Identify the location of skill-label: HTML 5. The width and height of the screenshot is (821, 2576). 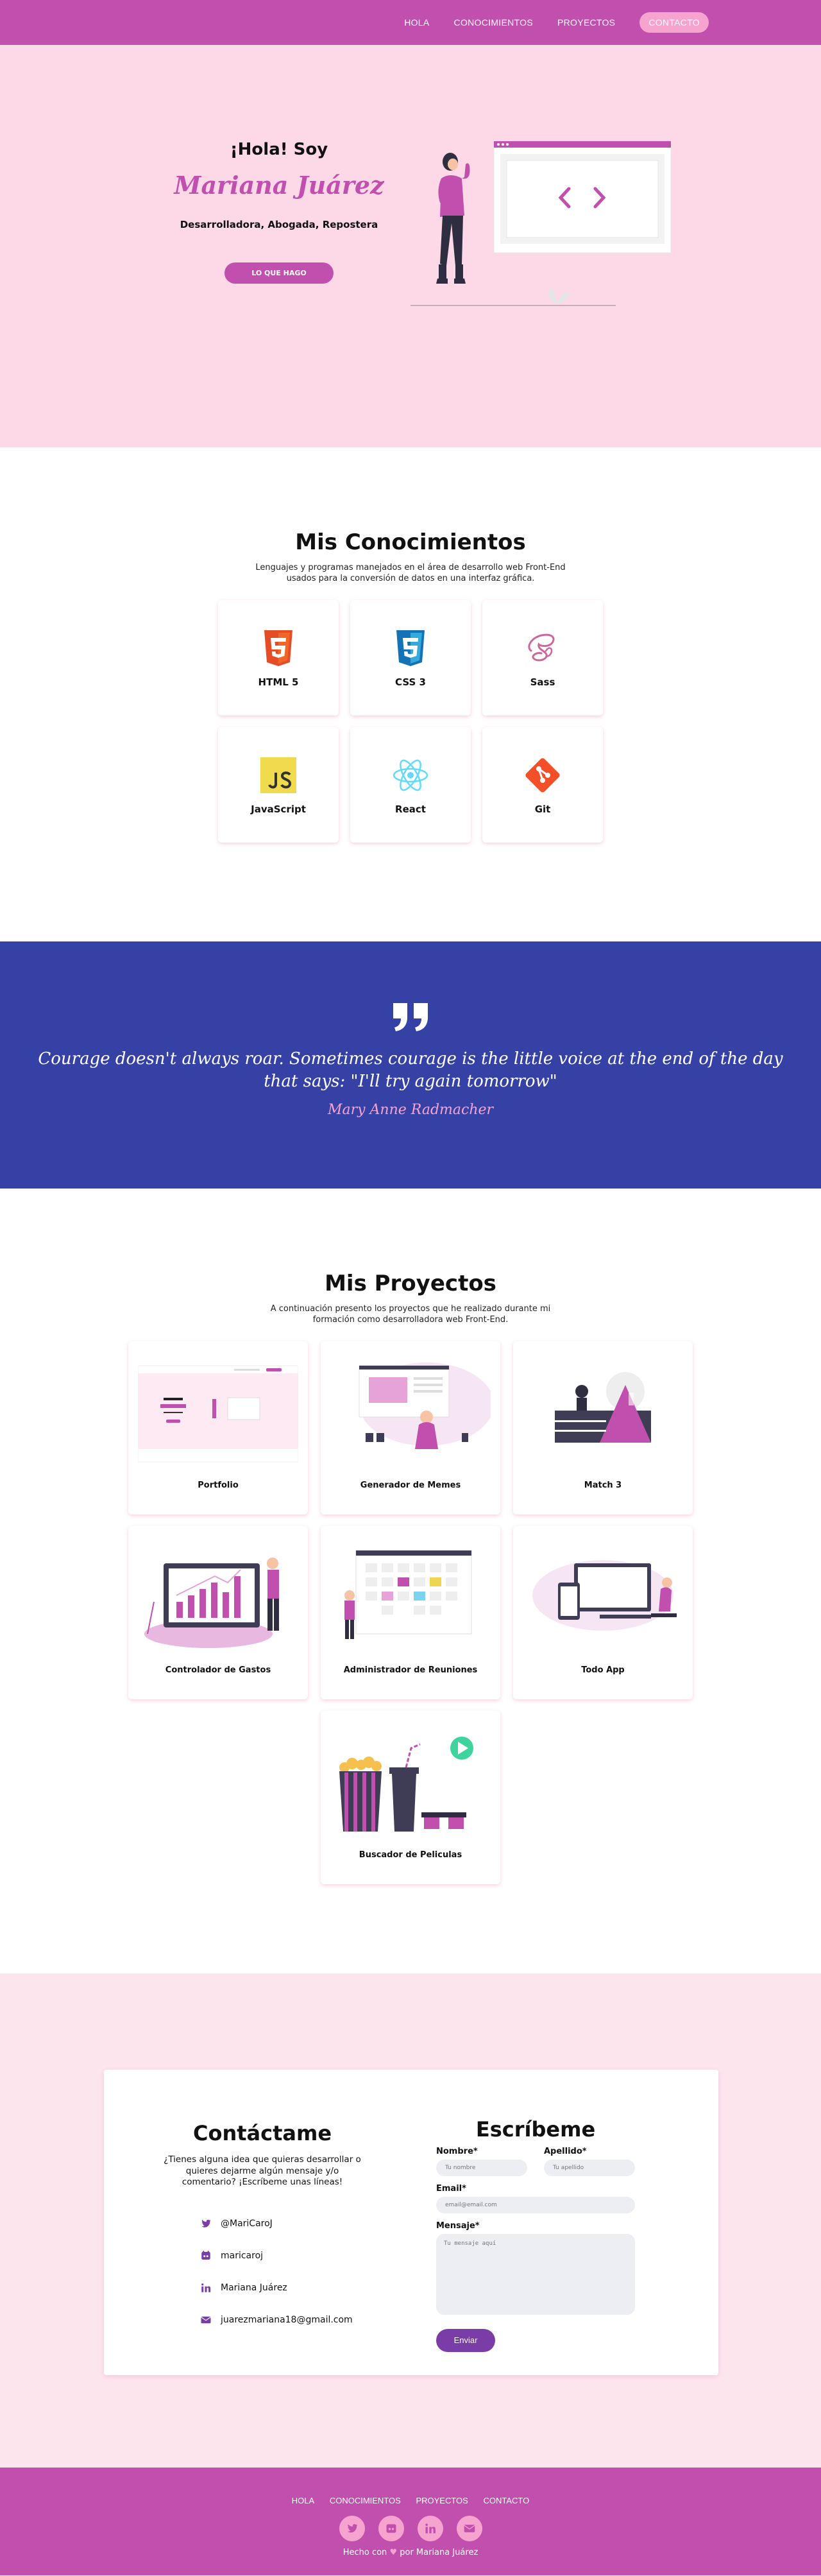
(278, 682).